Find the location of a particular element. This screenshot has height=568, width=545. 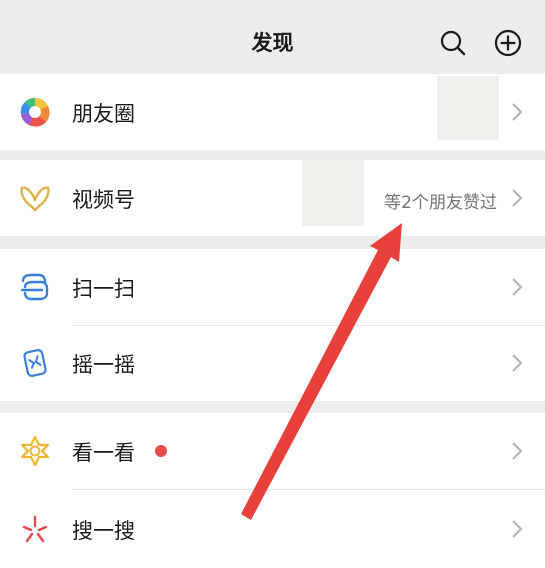

top-bar: 发现 is located at coordinates (272, 37).